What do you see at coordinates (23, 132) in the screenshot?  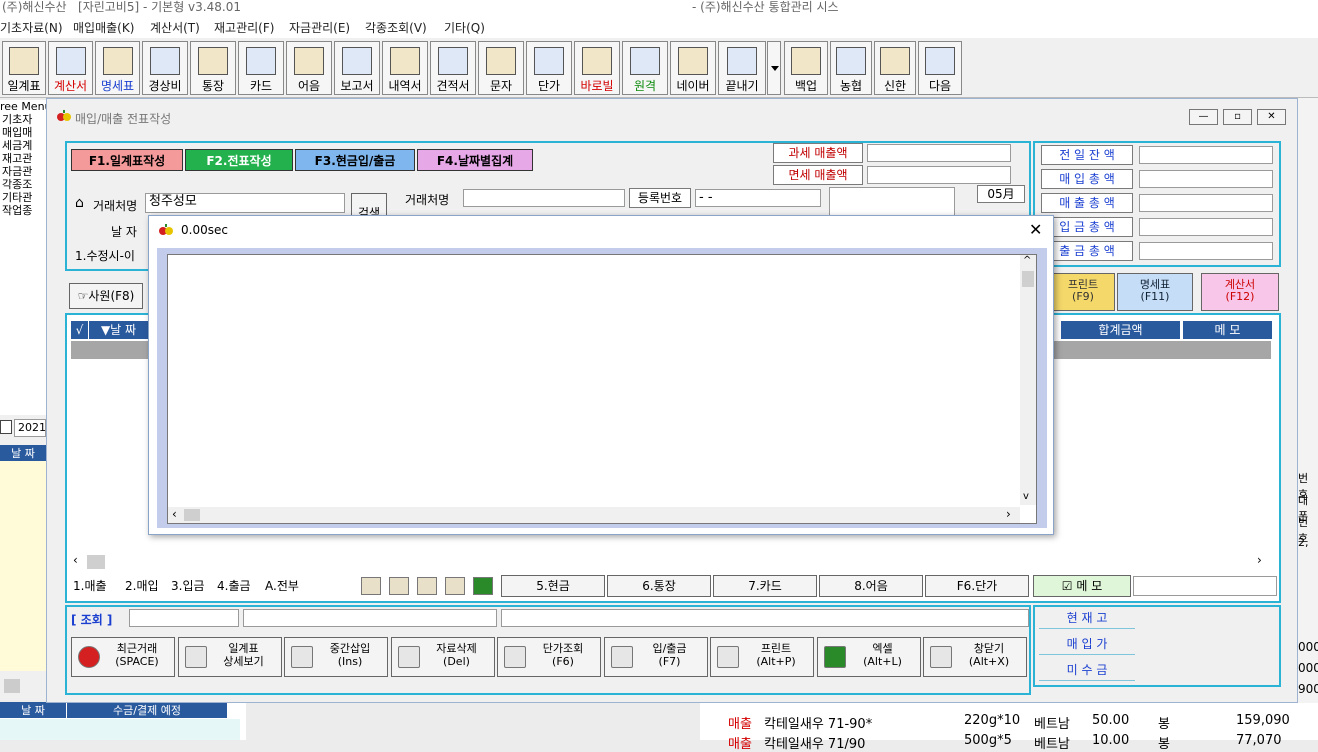 I see `tree-item-2: 매입매` at bounding box center [23, 132].